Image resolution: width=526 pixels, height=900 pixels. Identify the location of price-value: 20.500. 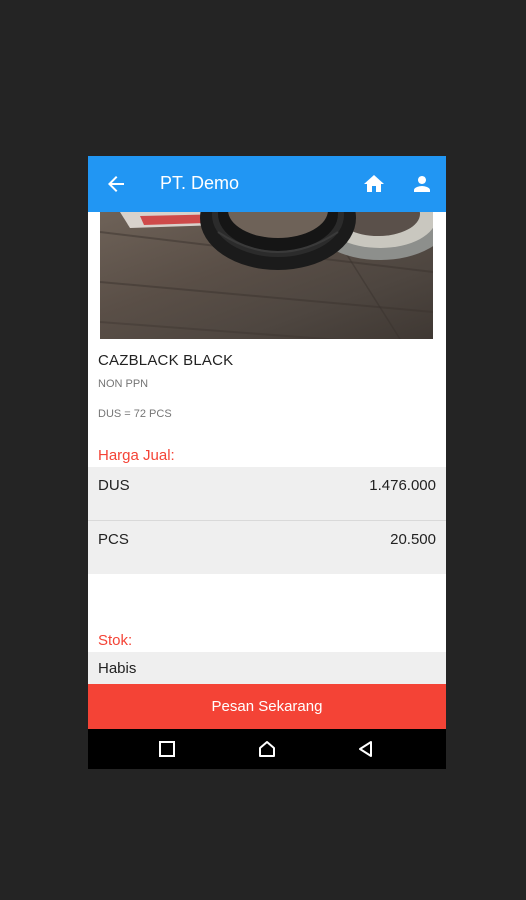
(413, 539).